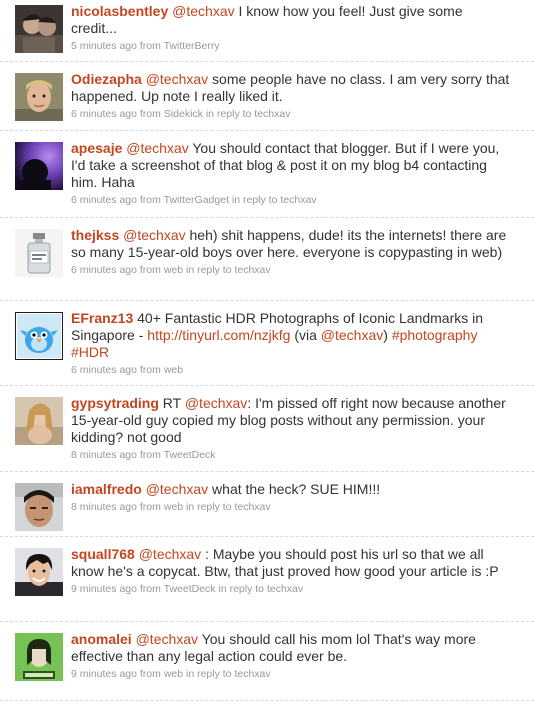 This screenshot has height=706, width=534. I want to click on hashtag-link: #HDR, so click(90, 352).